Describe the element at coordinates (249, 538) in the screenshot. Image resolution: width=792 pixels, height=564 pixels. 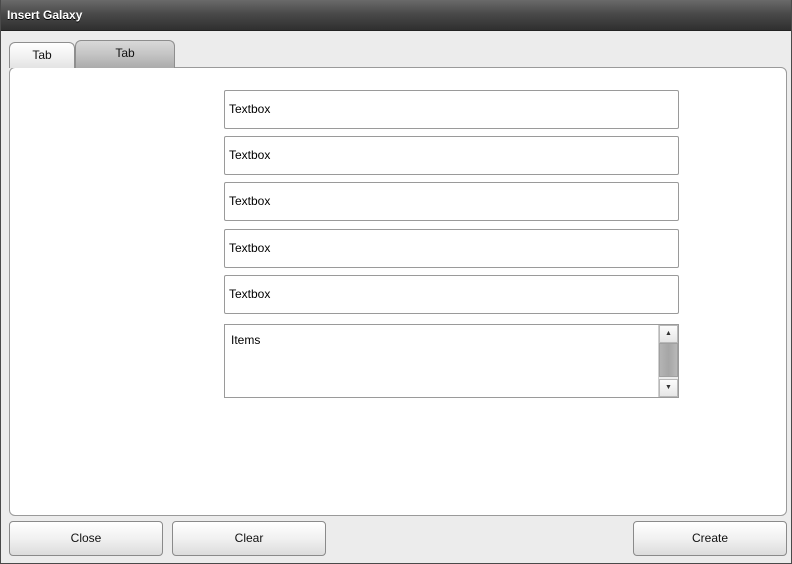
I see `clear-button: Clear` at that location.